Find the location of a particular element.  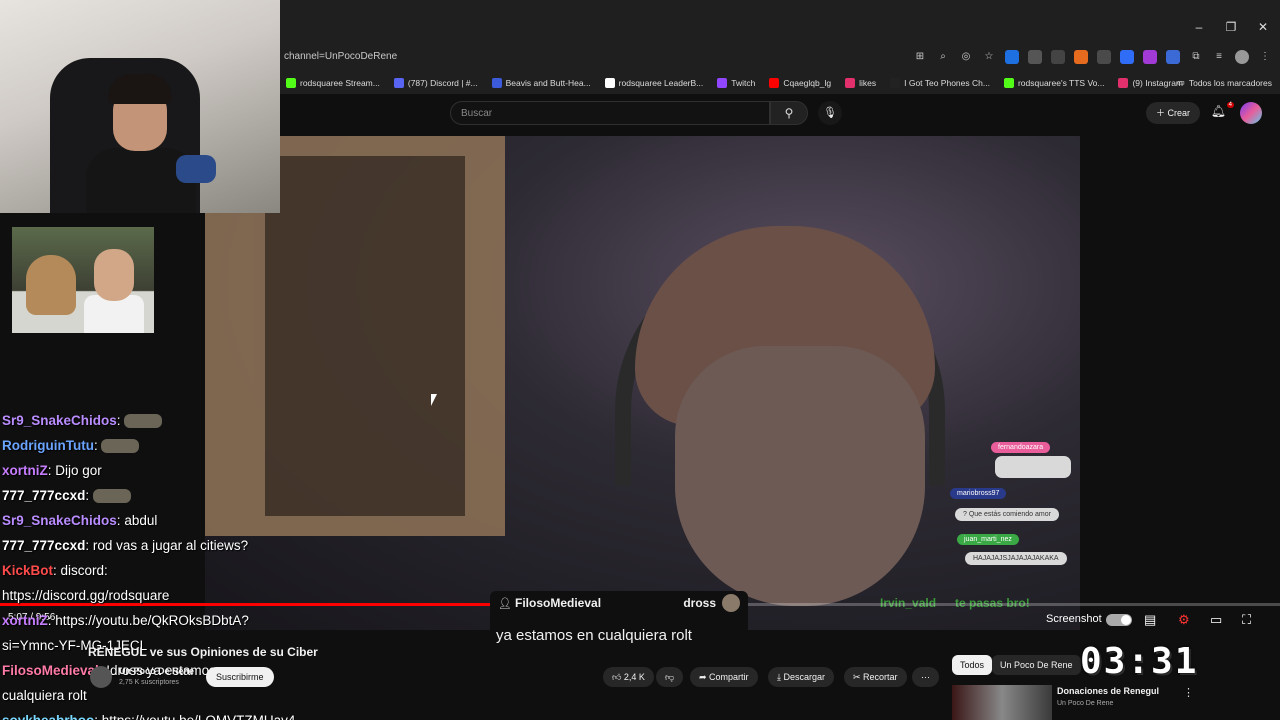

all-bookmarks-button: ▭ Todos los marcadores is located at coordinates (1224, 82).